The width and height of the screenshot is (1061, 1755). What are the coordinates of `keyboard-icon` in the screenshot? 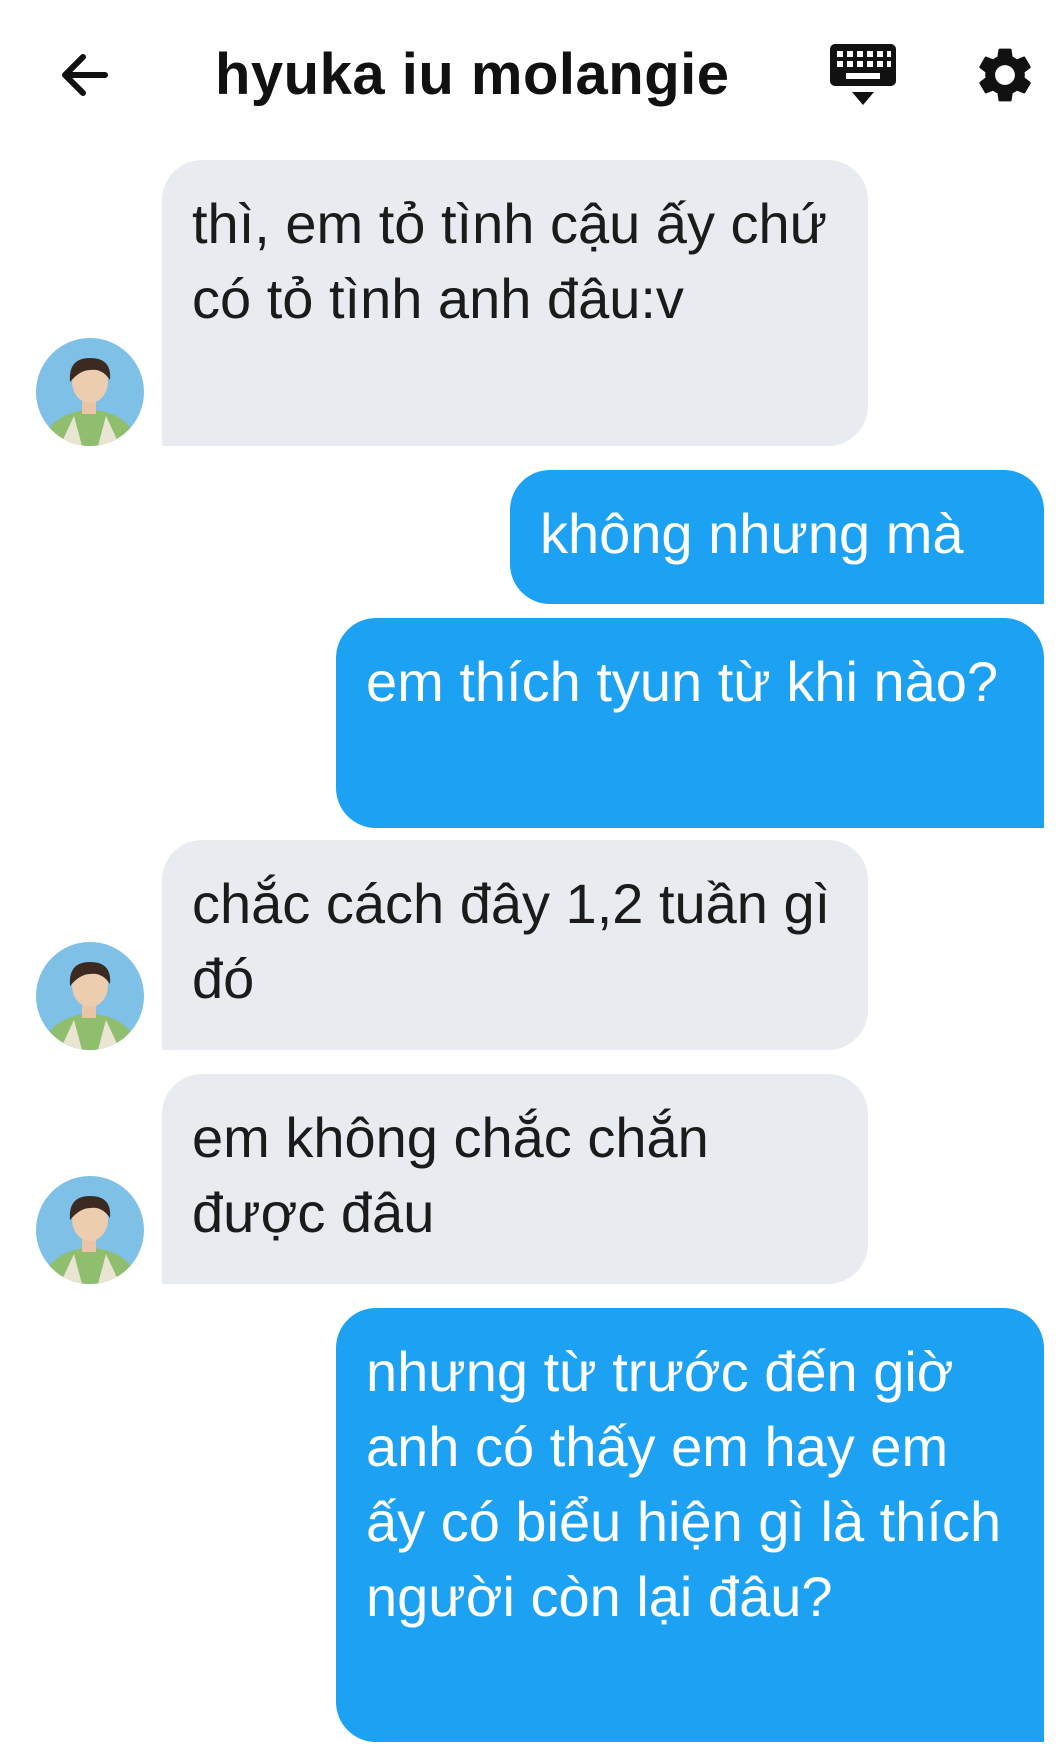 It's located at (863, 74).